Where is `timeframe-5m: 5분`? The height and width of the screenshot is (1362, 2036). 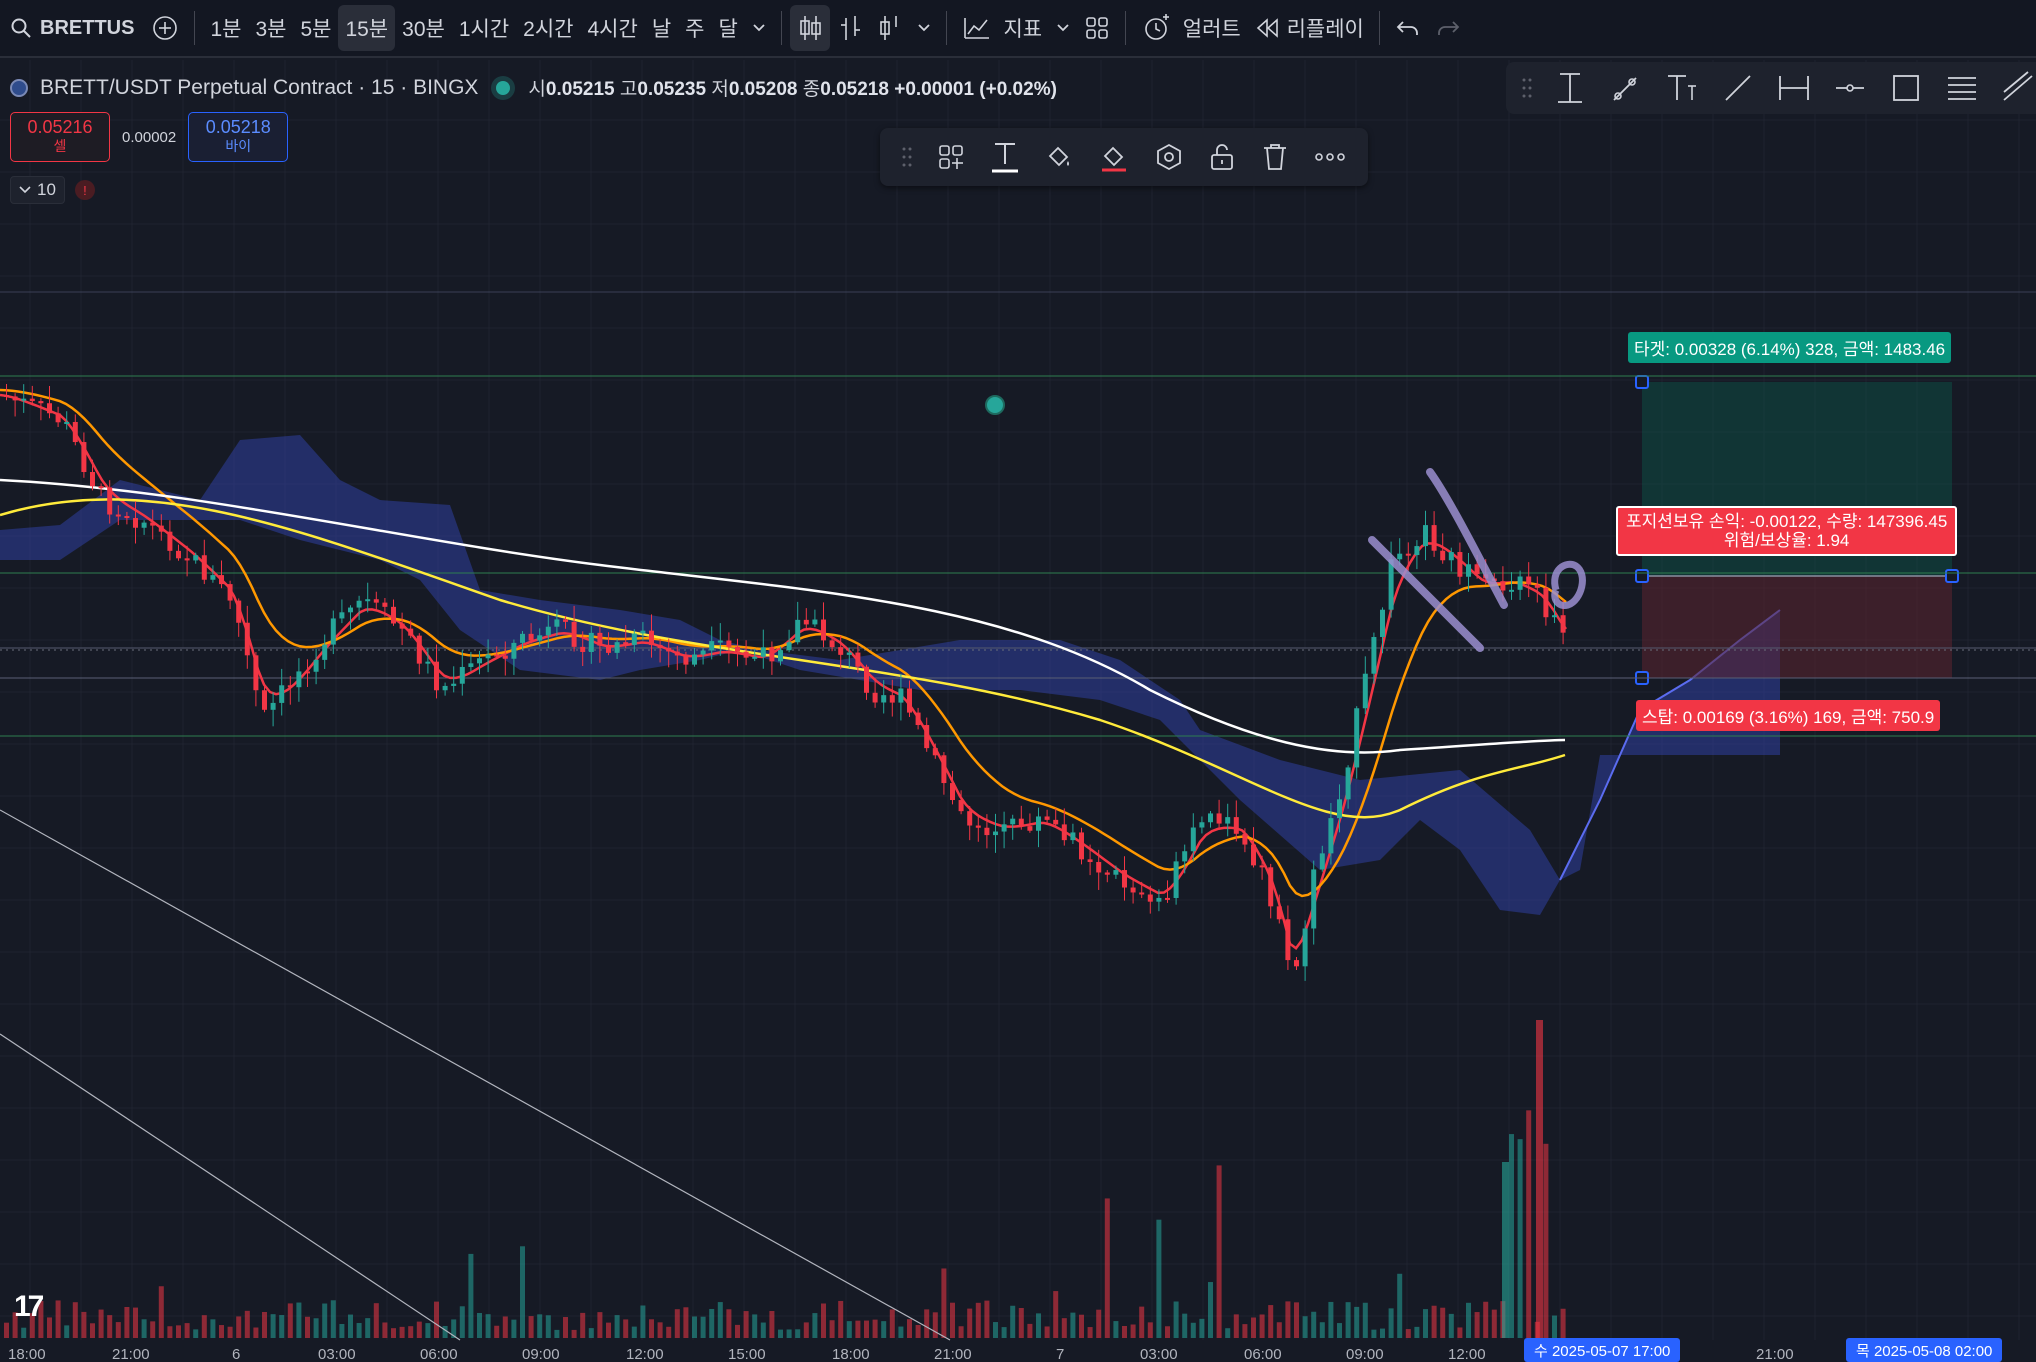 timeframe-5m: 5분 is located at coordinates (315, 28).